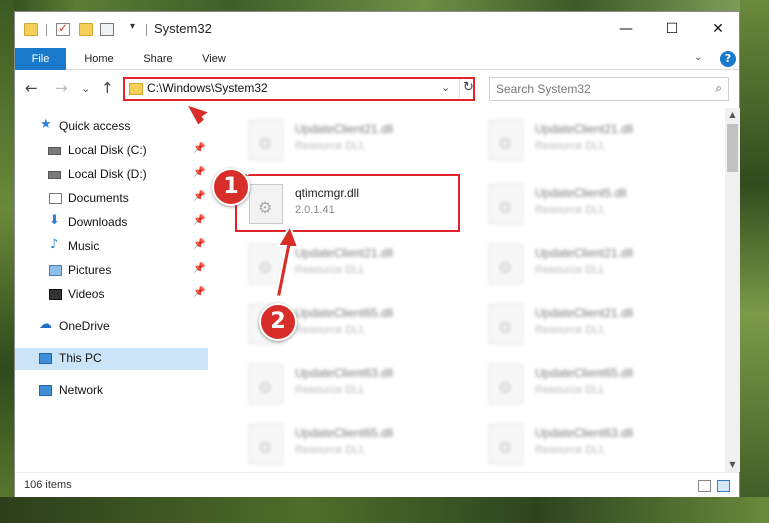  What do you see at coordinates (468, 87) in the screenshot?
I see `refresh-button: ↻` at bounding box center [468, 87].